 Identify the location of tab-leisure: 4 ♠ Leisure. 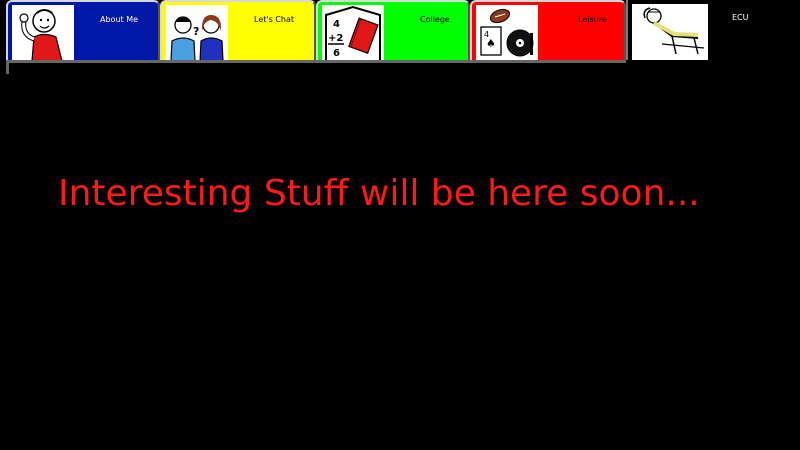
(548, 30).